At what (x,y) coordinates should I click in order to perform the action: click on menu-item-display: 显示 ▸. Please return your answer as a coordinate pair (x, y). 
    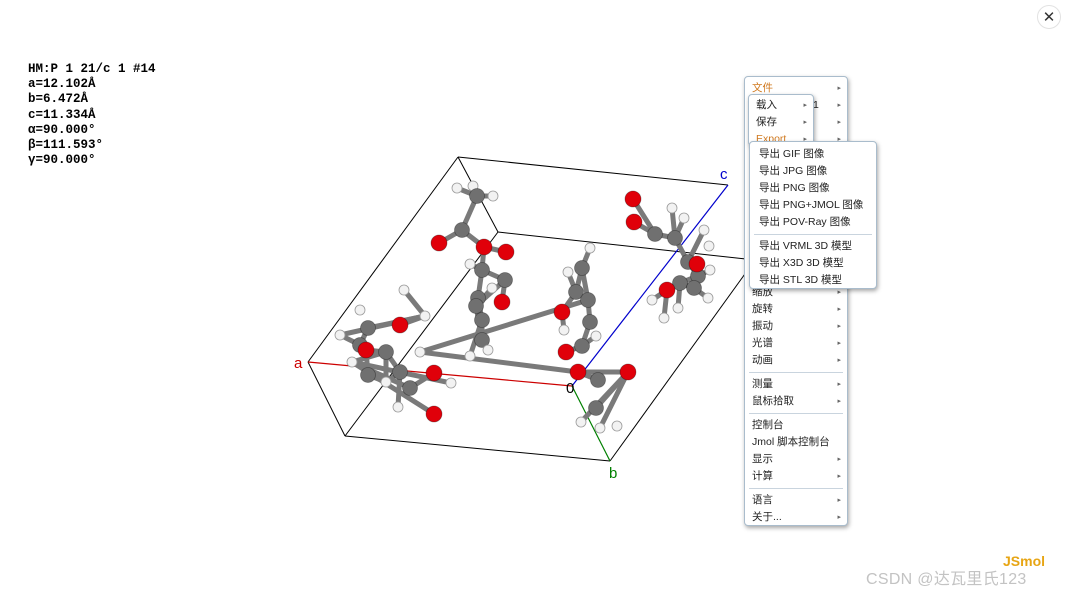
    Looking at the image, I should click on (796, 459).